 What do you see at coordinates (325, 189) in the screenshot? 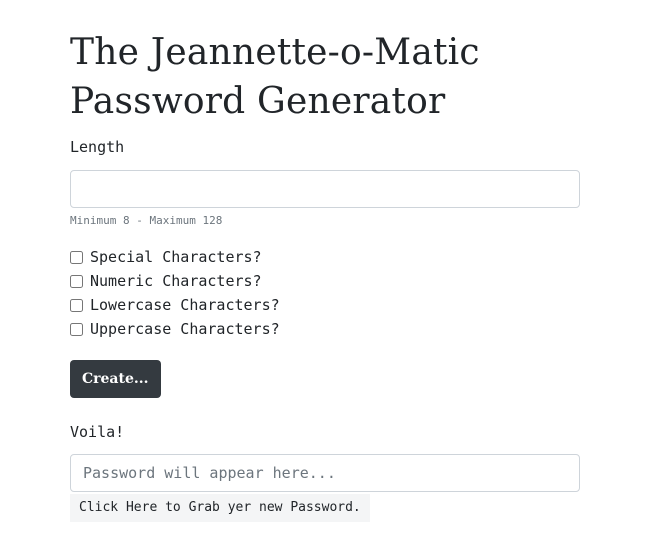
I see `length-input` at bounding box center [325, 189].